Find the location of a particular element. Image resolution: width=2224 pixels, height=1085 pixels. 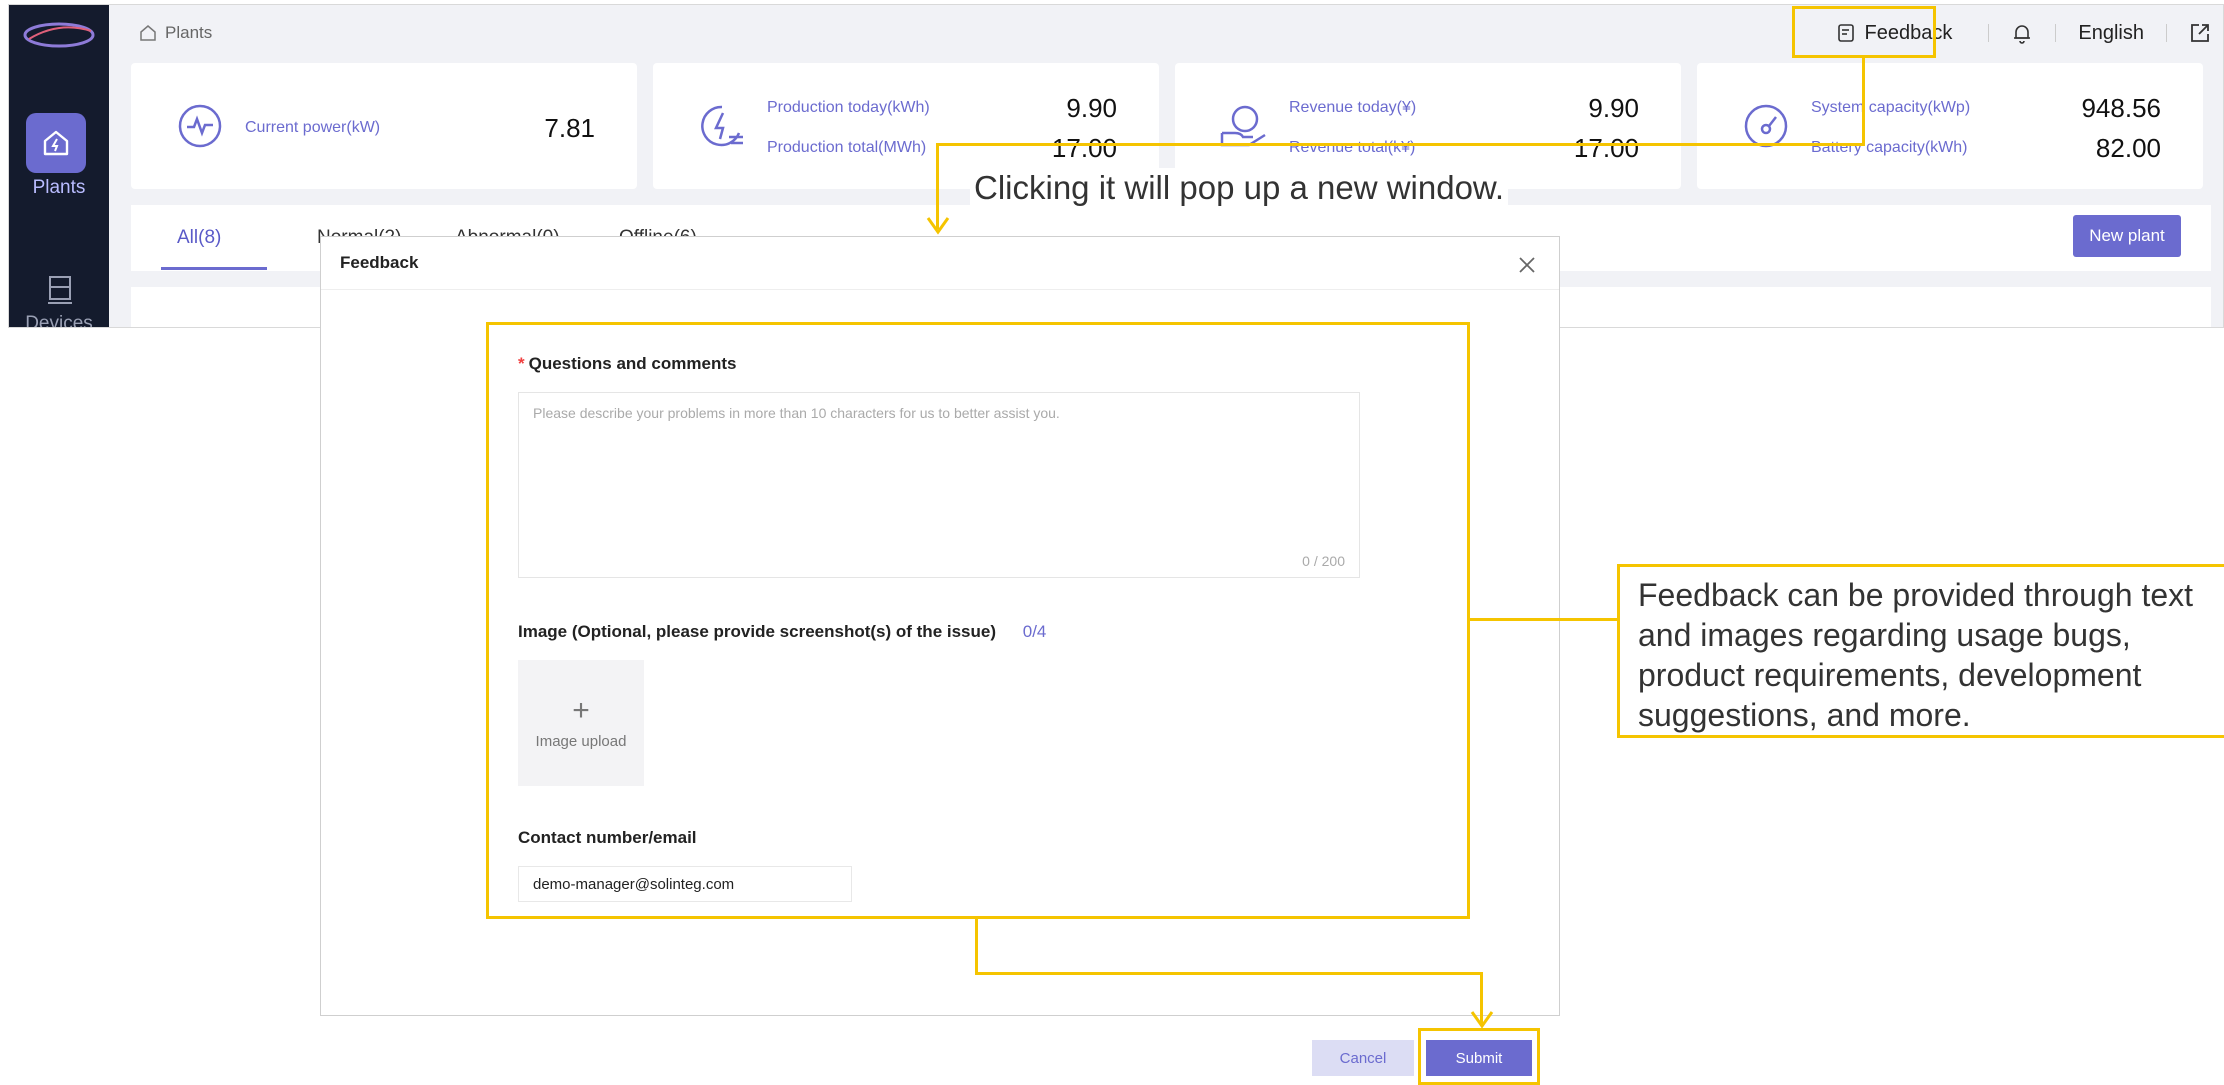

current-power-label: Current power(kW) is located at coordinates (313, 127).